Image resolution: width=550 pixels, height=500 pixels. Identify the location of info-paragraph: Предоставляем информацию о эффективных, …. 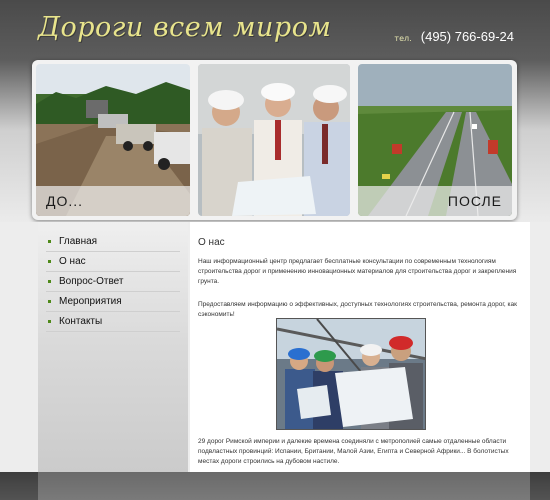
(357, 309).